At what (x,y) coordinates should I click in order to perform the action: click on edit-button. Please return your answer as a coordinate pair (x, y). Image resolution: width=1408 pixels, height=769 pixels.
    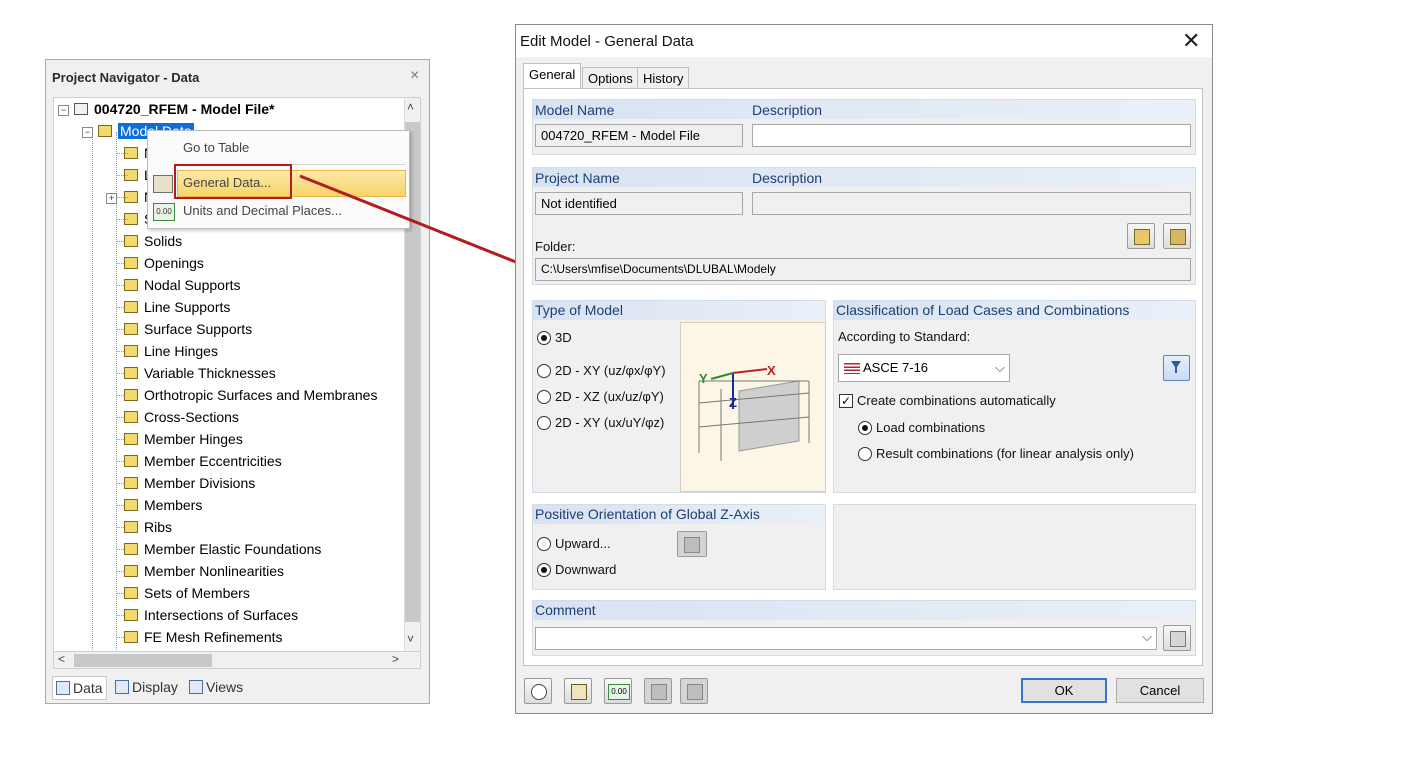
    Looking at the image, I should click on (578, 691).